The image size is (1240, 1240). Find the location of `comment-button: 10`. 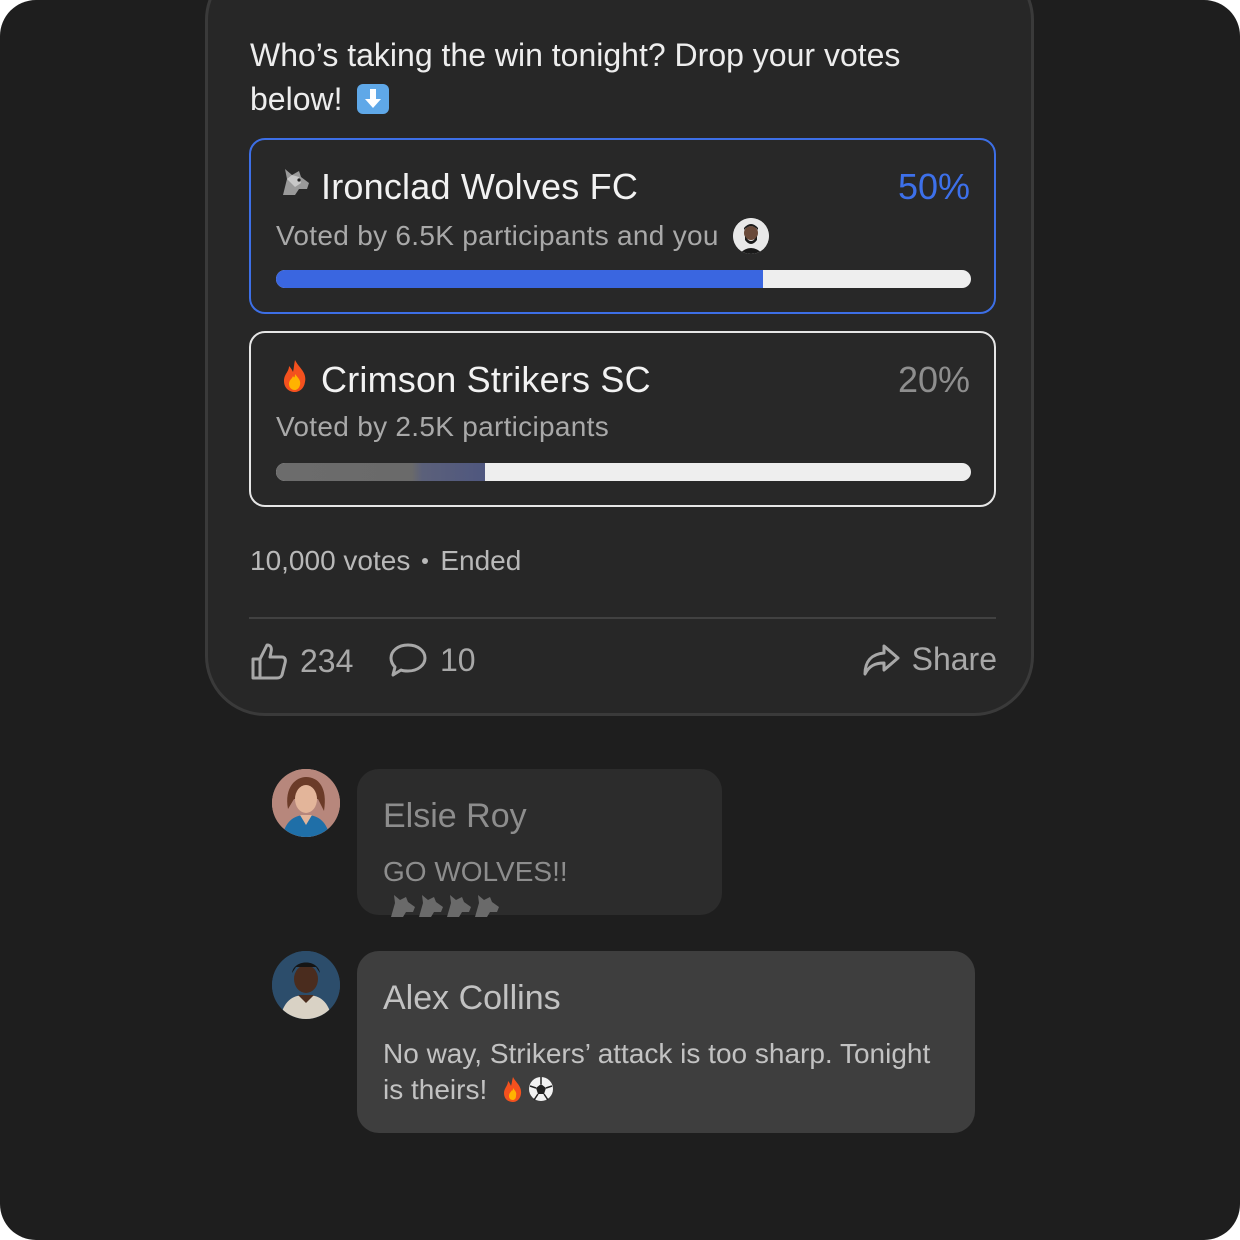

comment-button: 10 is located at coordinates (432, 660).